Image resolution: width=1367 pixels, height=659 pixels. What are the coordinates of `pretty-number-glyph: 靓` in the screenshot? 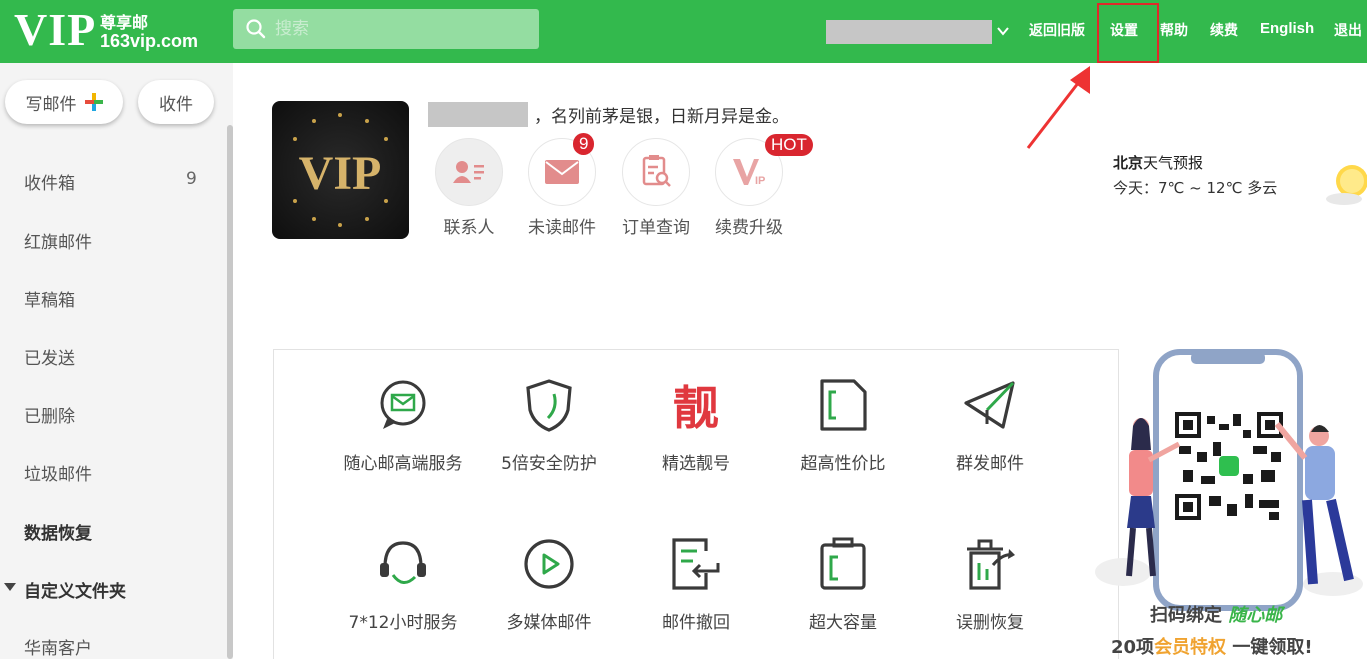 It's located at (696, 408).